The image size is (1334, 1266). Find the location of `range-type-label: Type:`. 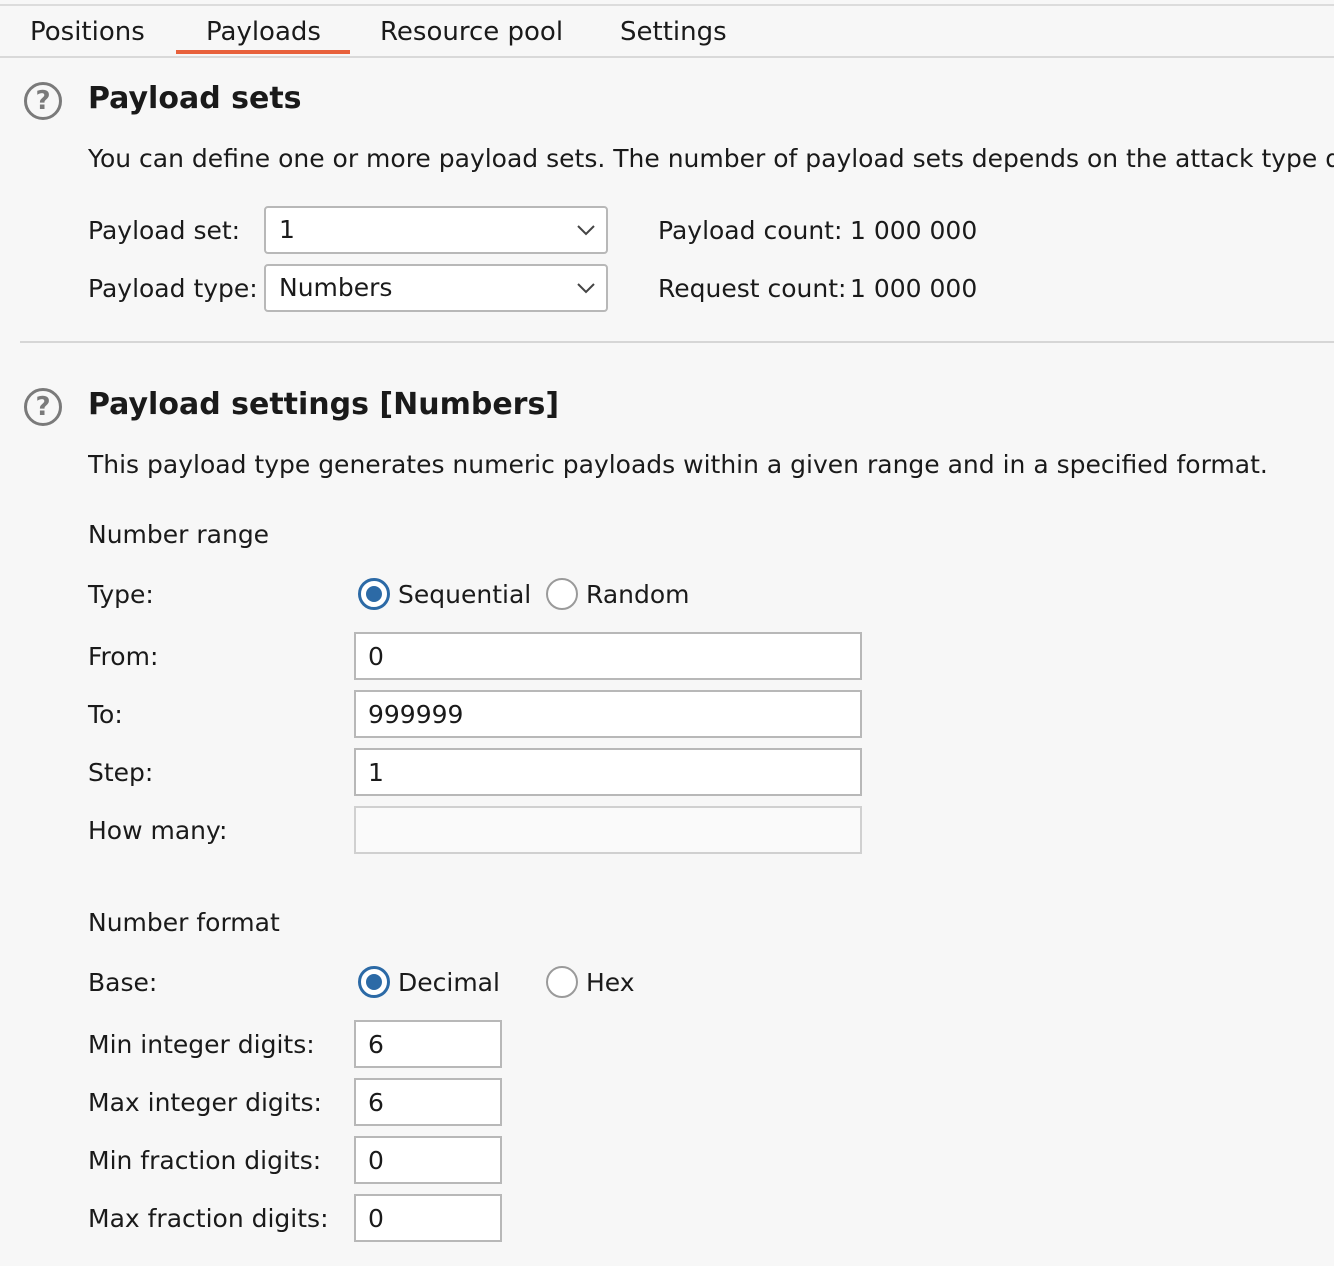

range-type-label: Type: is located at coordinates (121, 594).